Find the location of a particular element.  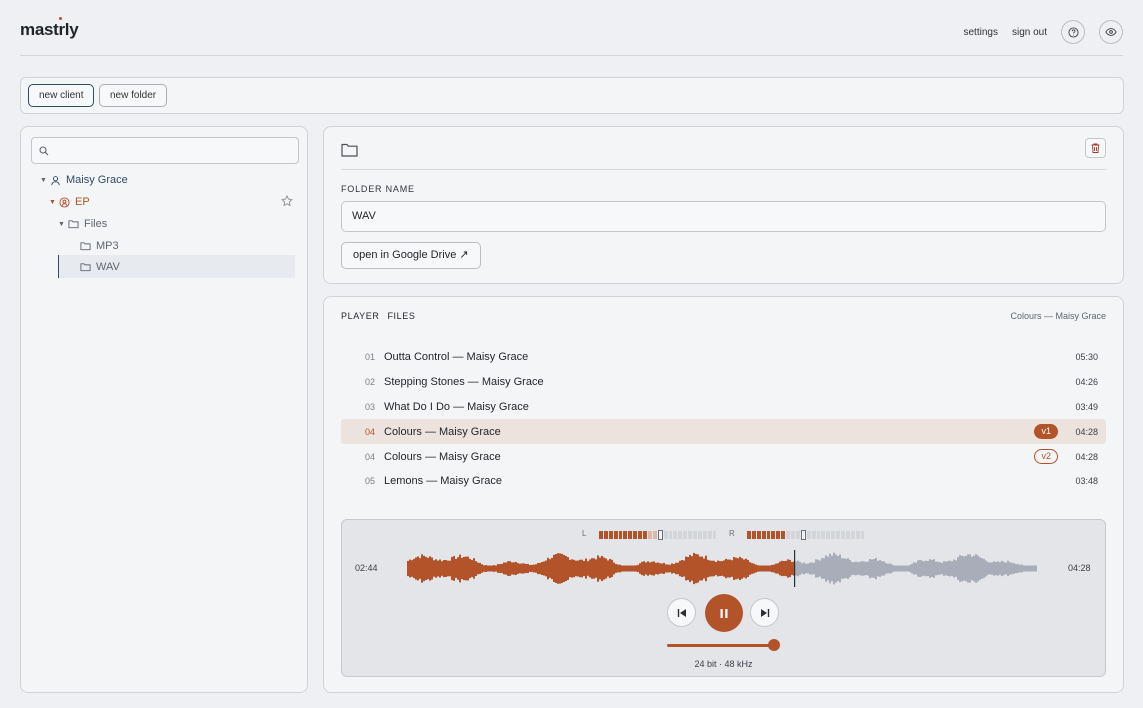

top-bar: mastrly settings sign out is located at coordinates (571, 28).